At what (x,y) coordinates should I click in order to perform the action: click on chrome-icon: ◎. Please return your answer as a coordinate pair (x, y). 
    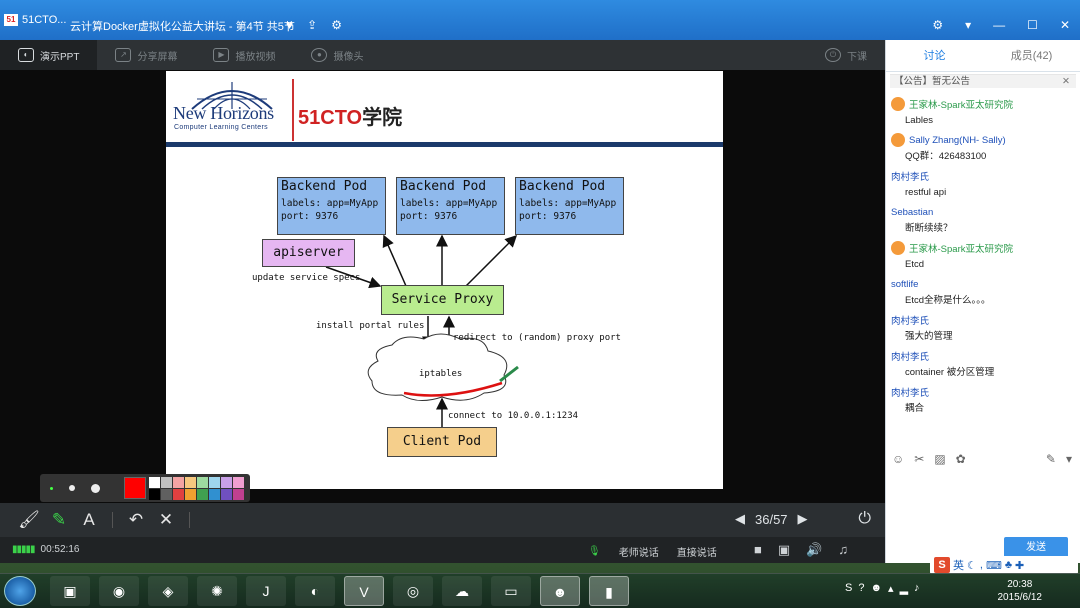
    Looking at the image, I should click on (413, 591).